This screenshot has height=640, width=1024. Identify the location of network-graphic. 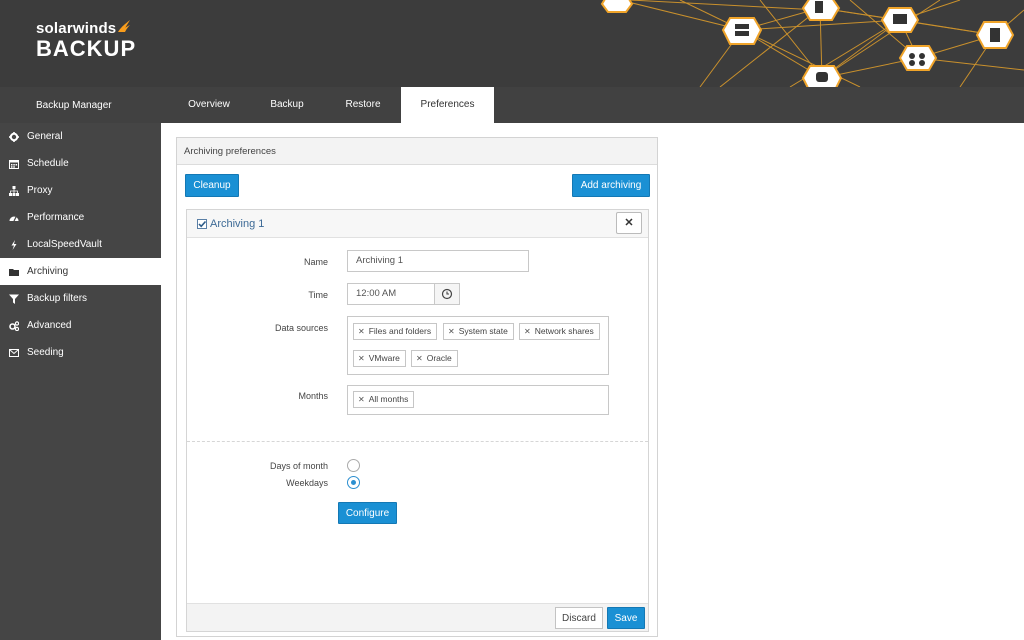
(812, 43).